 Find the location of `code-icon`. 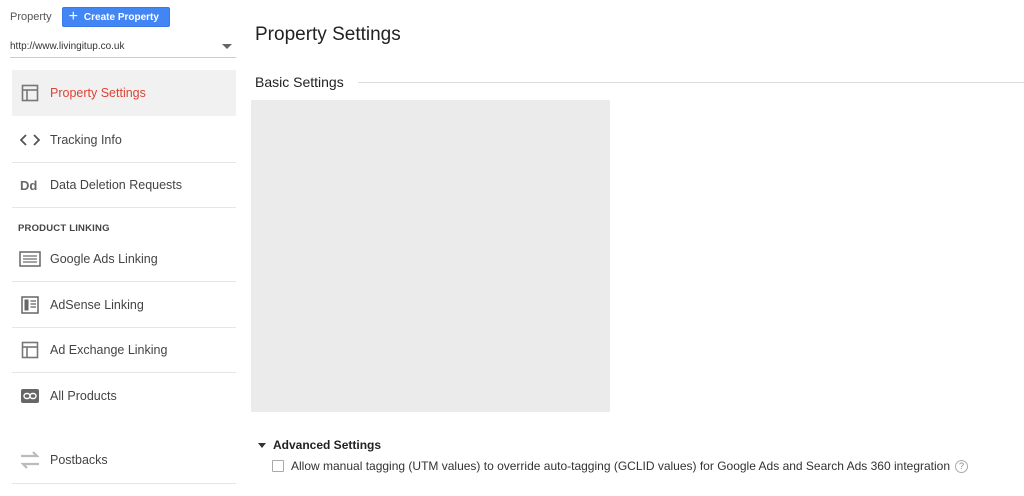

code-icon is located at coordinates (30, 140).